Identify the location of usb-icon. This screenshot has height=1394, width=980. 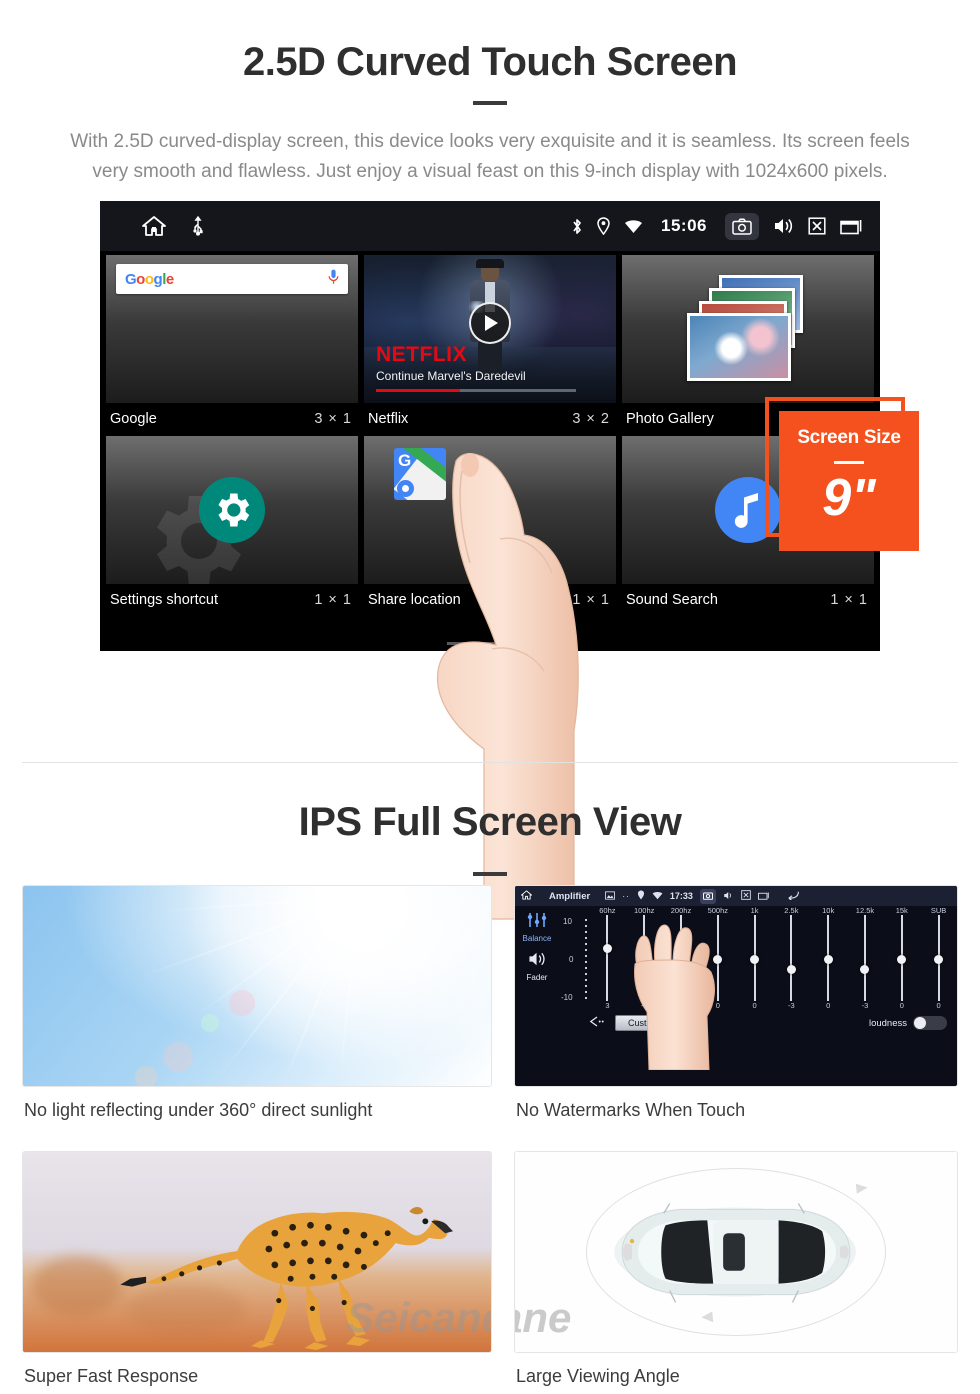
(198, 226).